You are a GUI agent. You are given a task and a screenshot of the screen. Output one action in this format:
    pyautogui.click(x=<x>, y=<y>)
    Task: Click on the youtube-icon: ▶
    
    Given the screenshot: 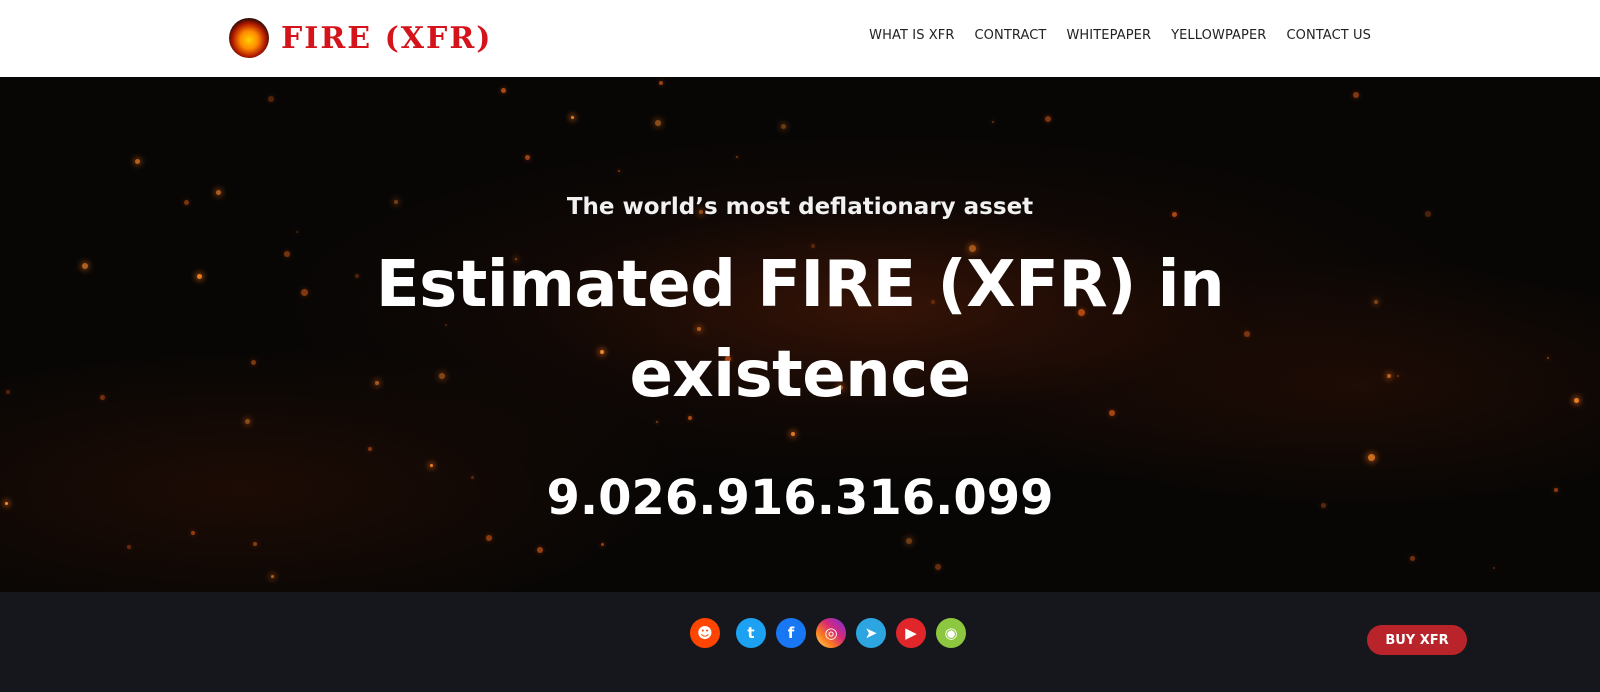 What is the action you would take?
    pyautogui.click(x=911, y=633)
    